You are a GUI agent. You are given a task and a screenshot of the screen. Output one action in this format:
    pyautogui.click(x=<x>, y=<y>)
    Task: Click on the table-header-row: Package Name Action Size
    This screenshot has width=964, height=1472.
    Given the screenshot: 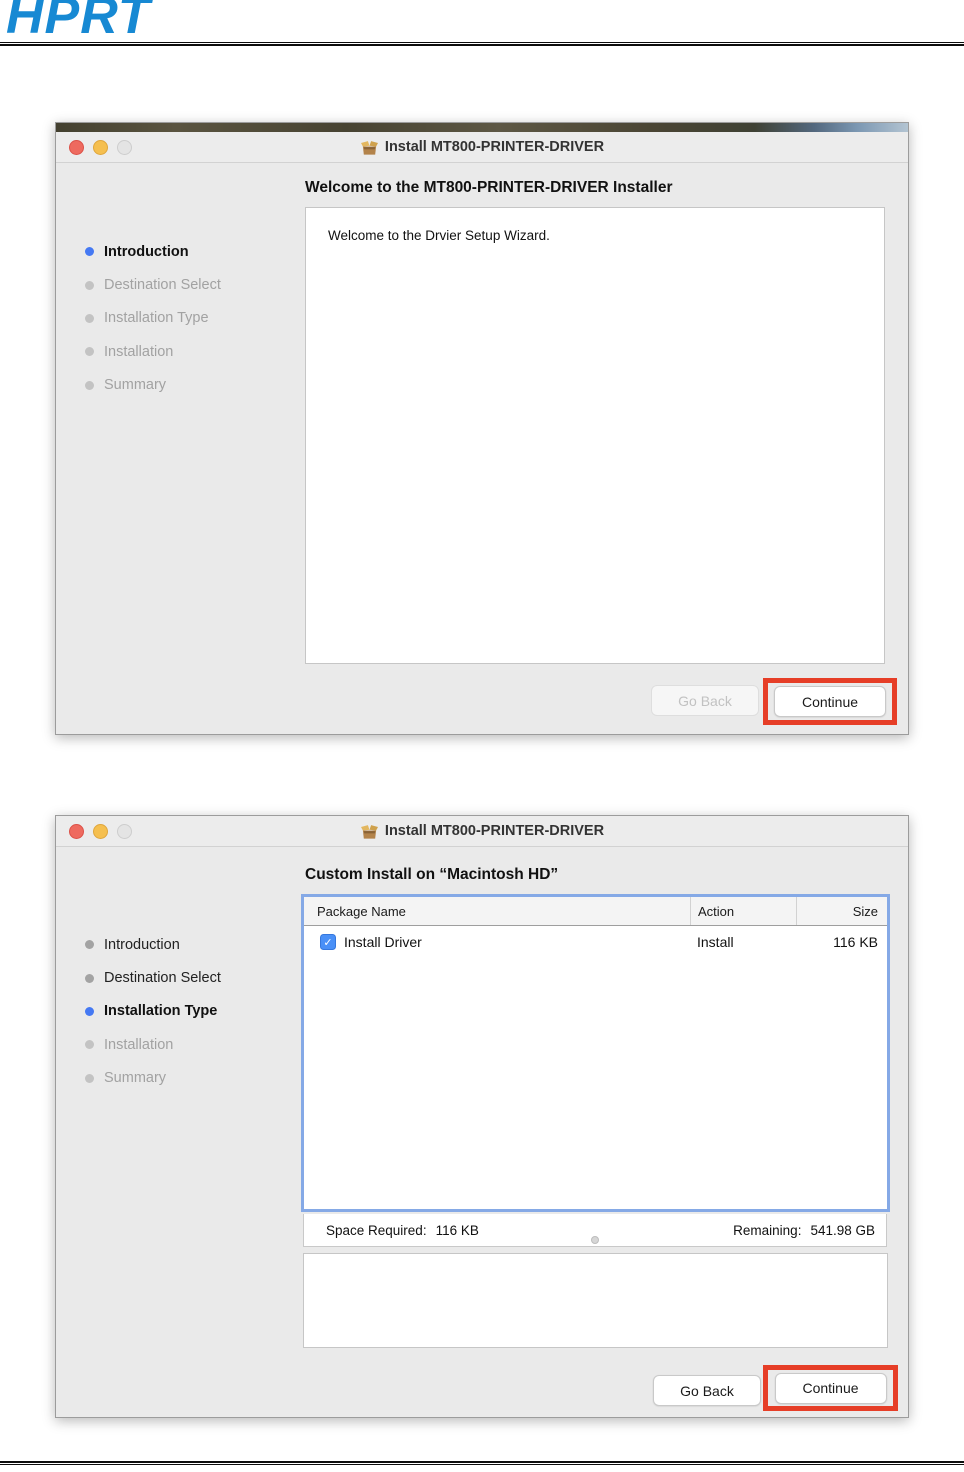 What is the action you would take?
    pyautogui.click(x=595, y=911)
    